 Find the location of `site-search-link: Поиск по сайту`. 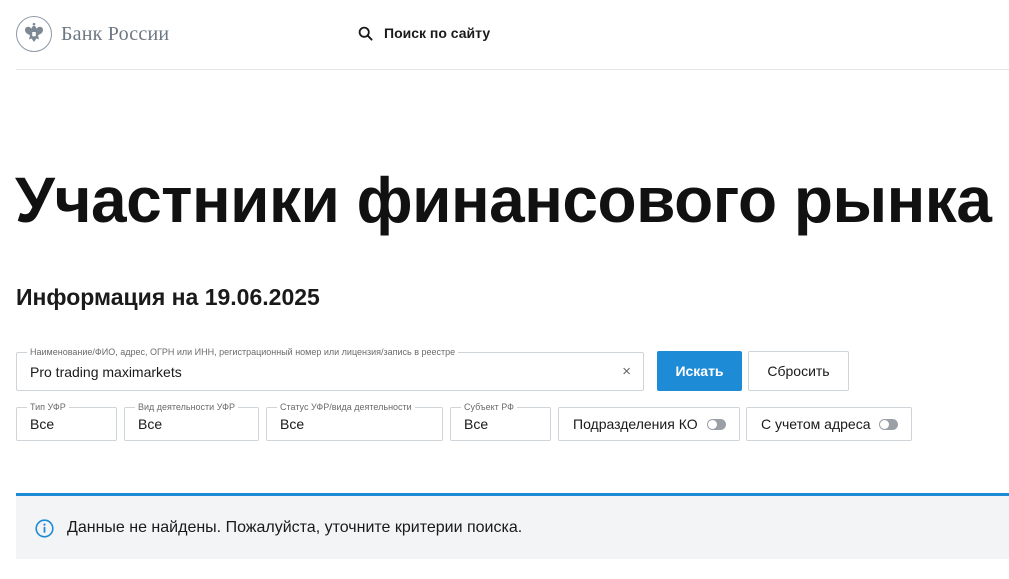

site-search-link: Поиск по сайту is located at coordinates (424, 33).